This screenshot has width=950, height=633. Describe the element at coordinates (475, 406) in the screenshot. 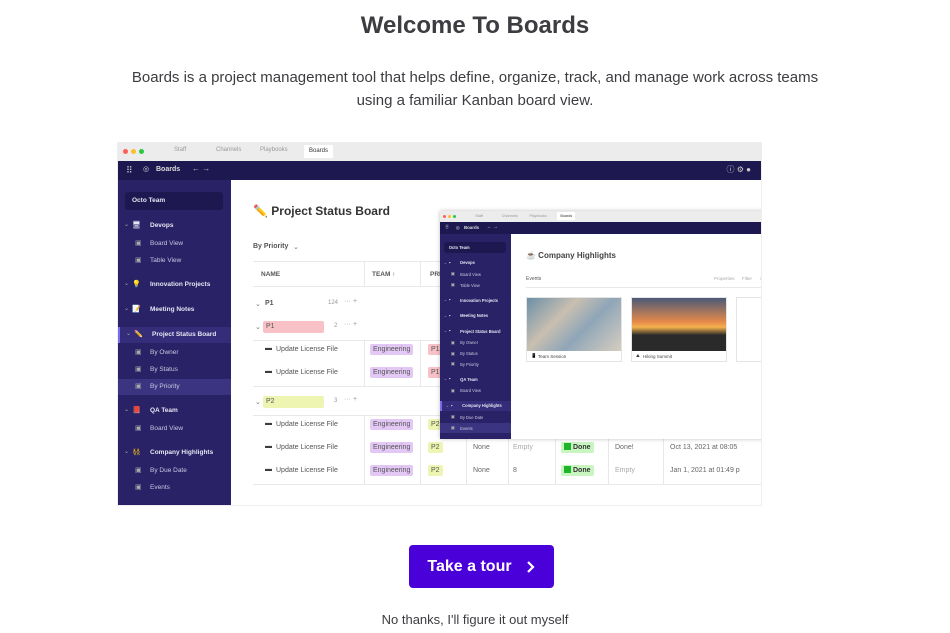

I see `sidebar-item: ⌄ ▪ Company Highlights` at that location.